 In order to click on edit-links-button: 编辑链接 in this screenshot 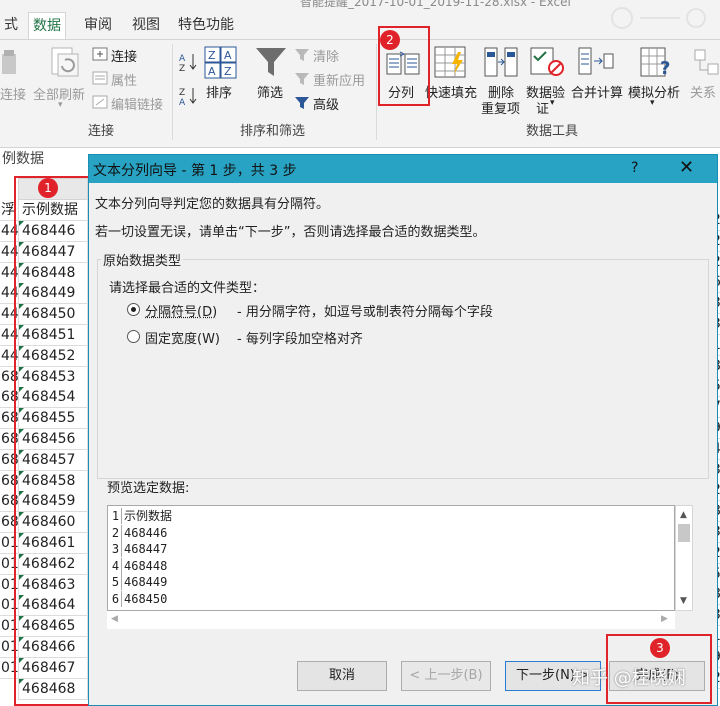, I will do `click(137, 103)`.